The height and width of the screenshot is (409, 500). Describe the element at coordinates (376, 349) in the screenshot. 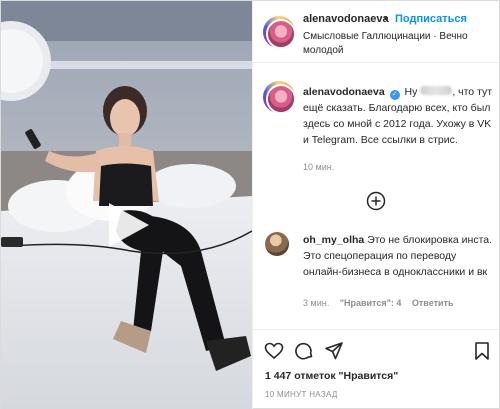

I see `action-bar` at that location.